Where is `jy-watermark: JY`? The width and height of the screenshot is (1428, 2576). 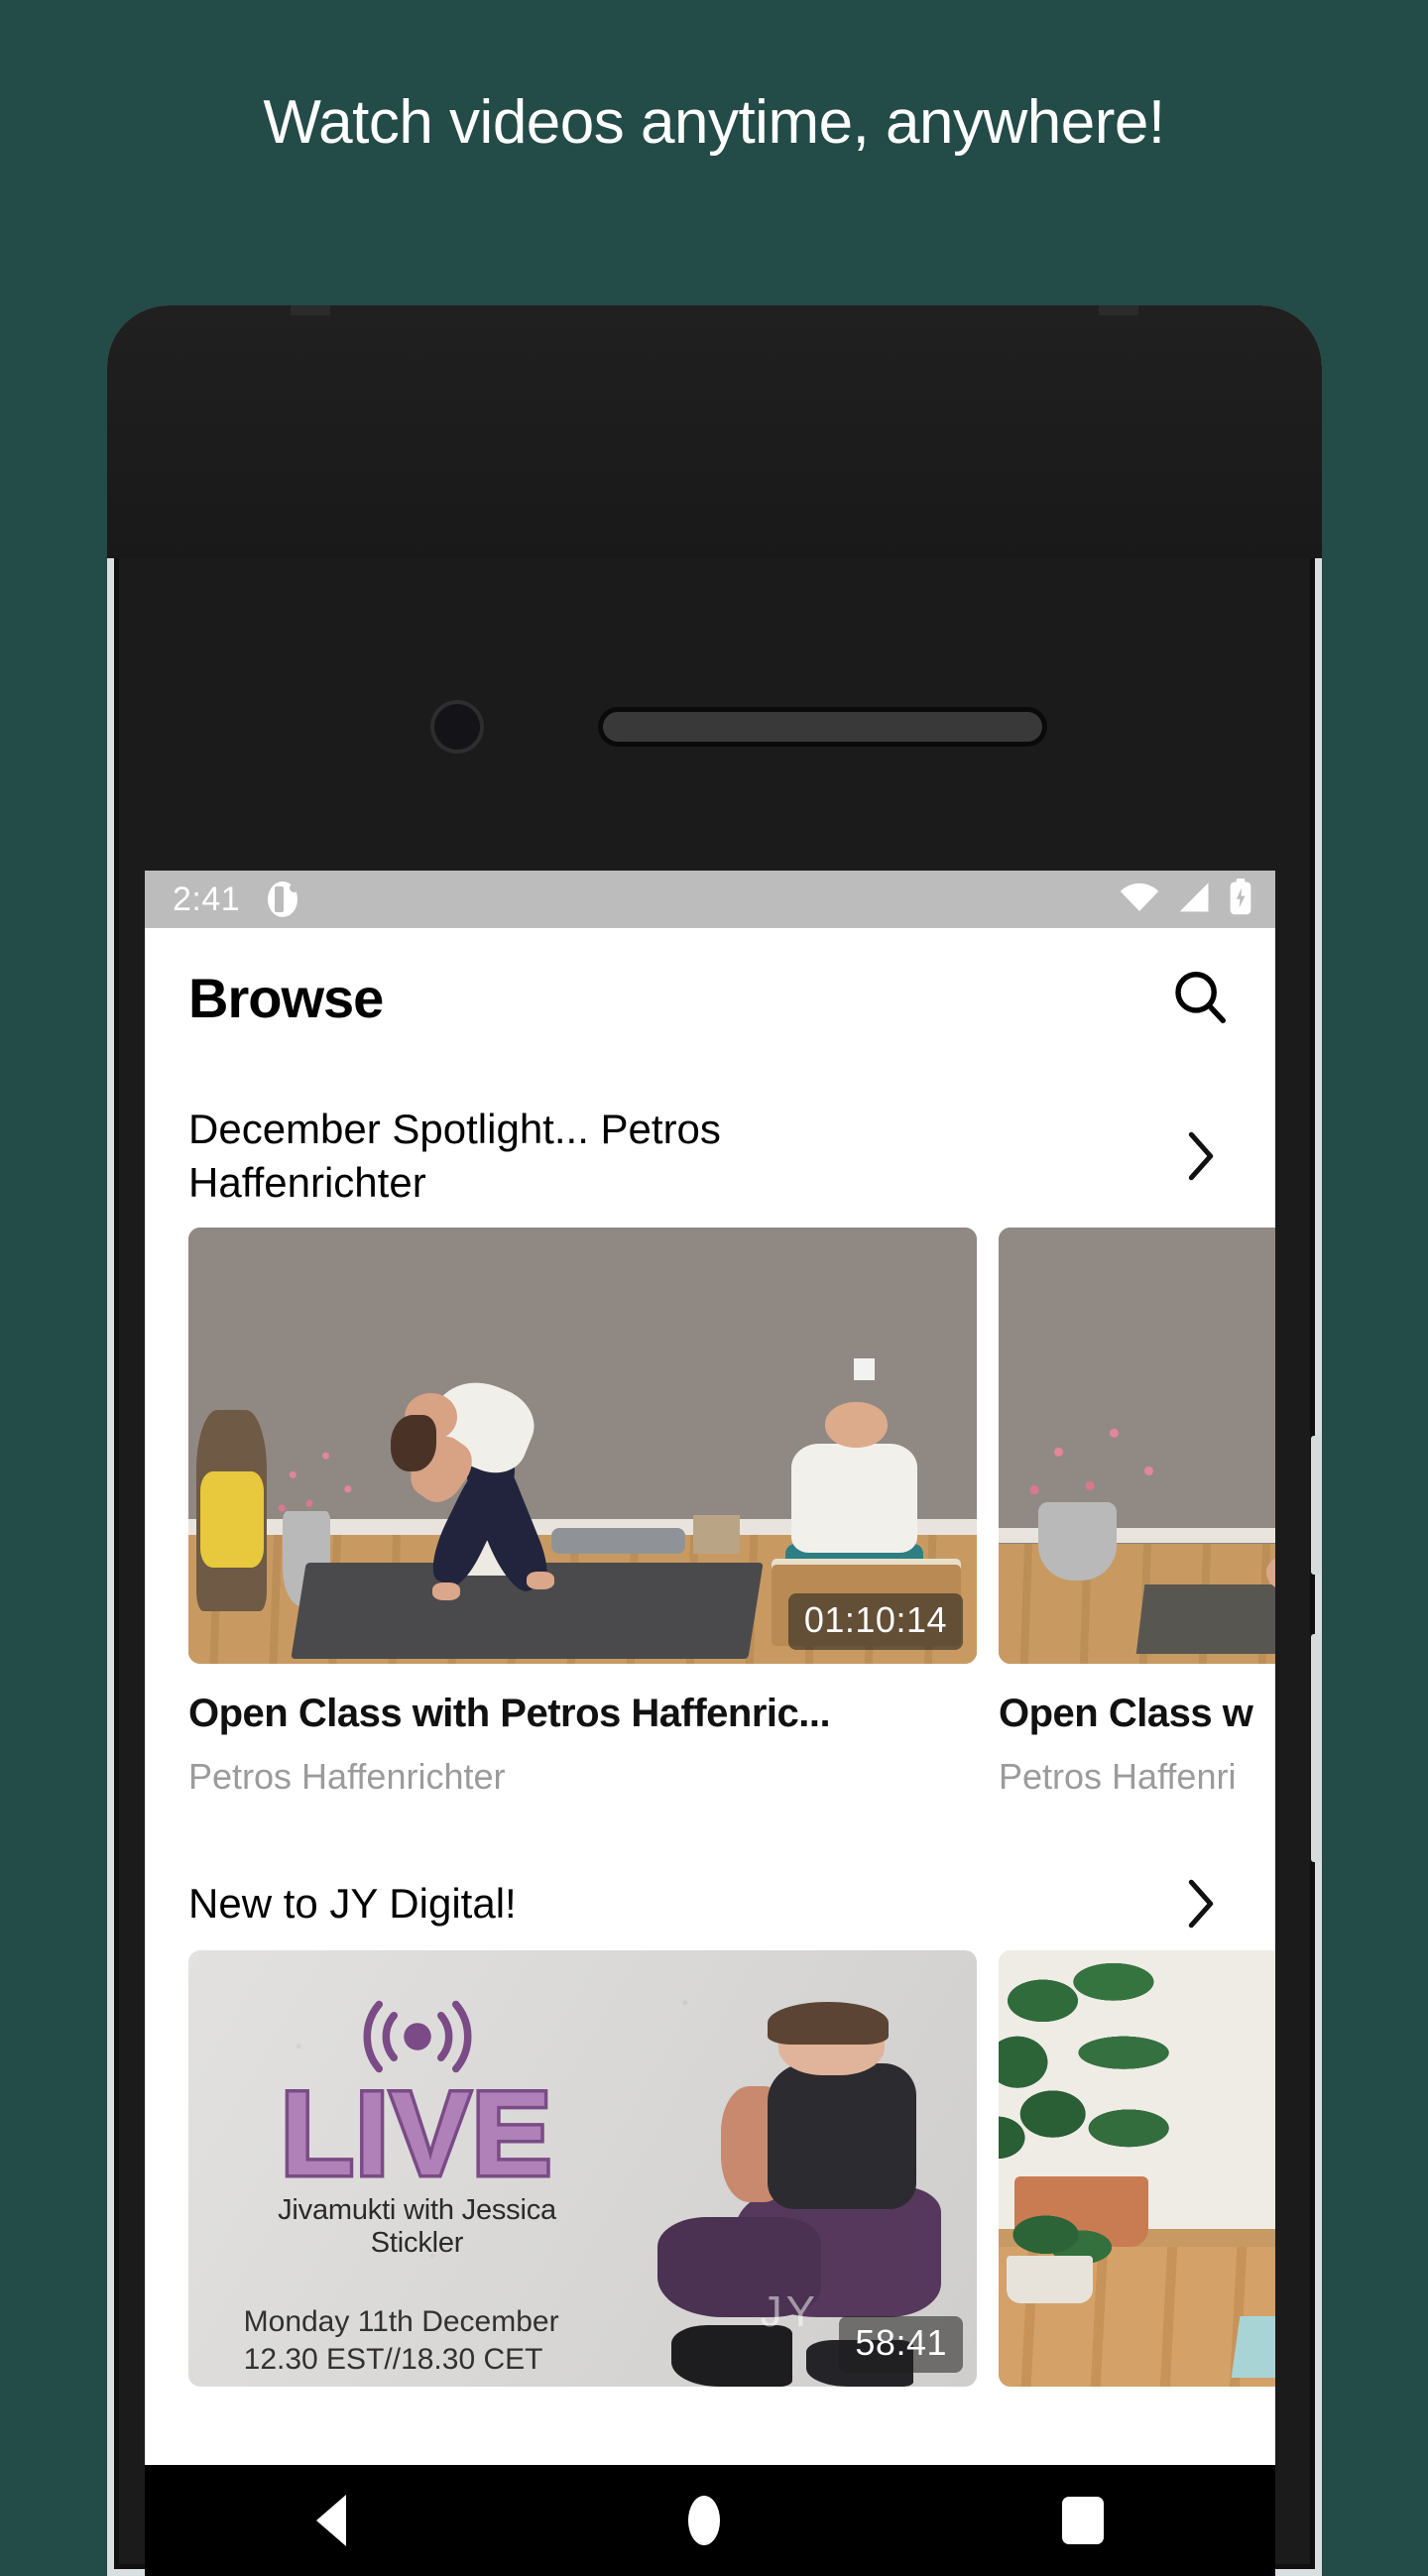 jy-watermark: JY is located at coordinates (789, 2311).